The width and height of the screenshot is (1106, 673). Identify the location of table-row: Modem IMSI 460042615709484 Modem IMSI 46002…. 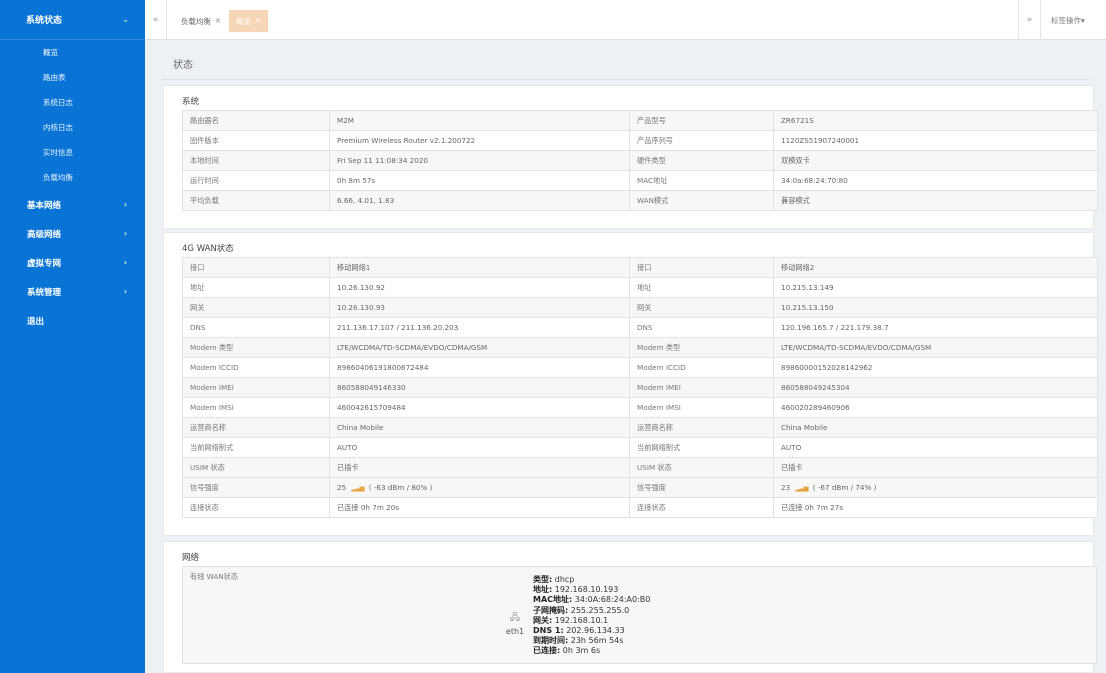
(640, 407).